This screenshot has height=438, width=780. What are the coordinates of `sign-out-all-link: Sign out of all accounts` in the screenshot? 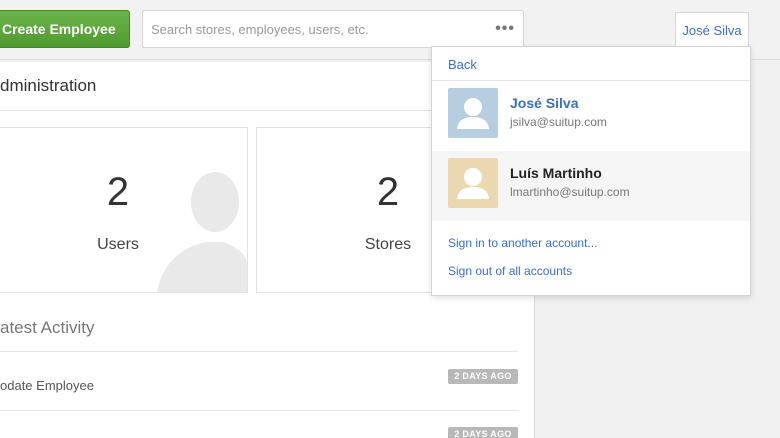 It's located at (510, 271).